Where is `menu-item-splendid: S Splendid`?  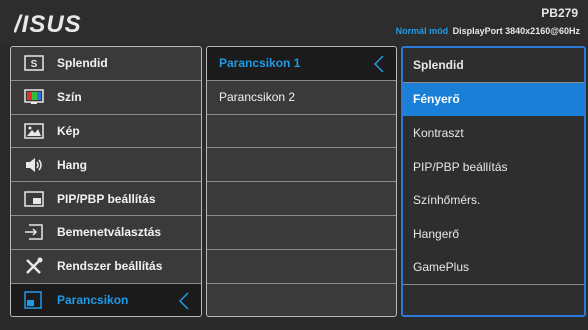 menu-item-splendid: S Splendid is located at coordinates (106, 64).